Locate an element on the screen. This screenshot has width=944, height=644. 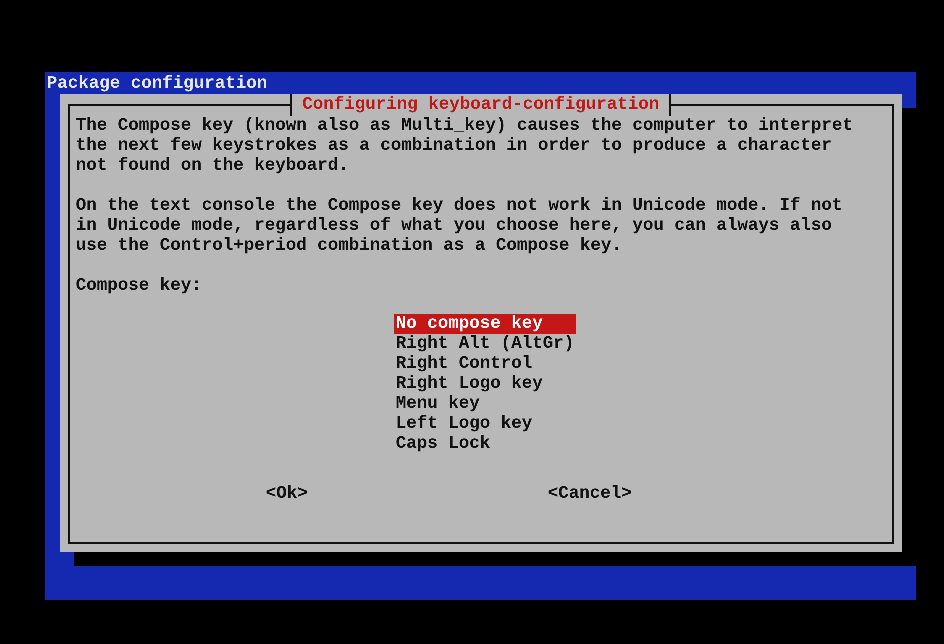
option-item: No compose key is located at coordinates (485, 324).